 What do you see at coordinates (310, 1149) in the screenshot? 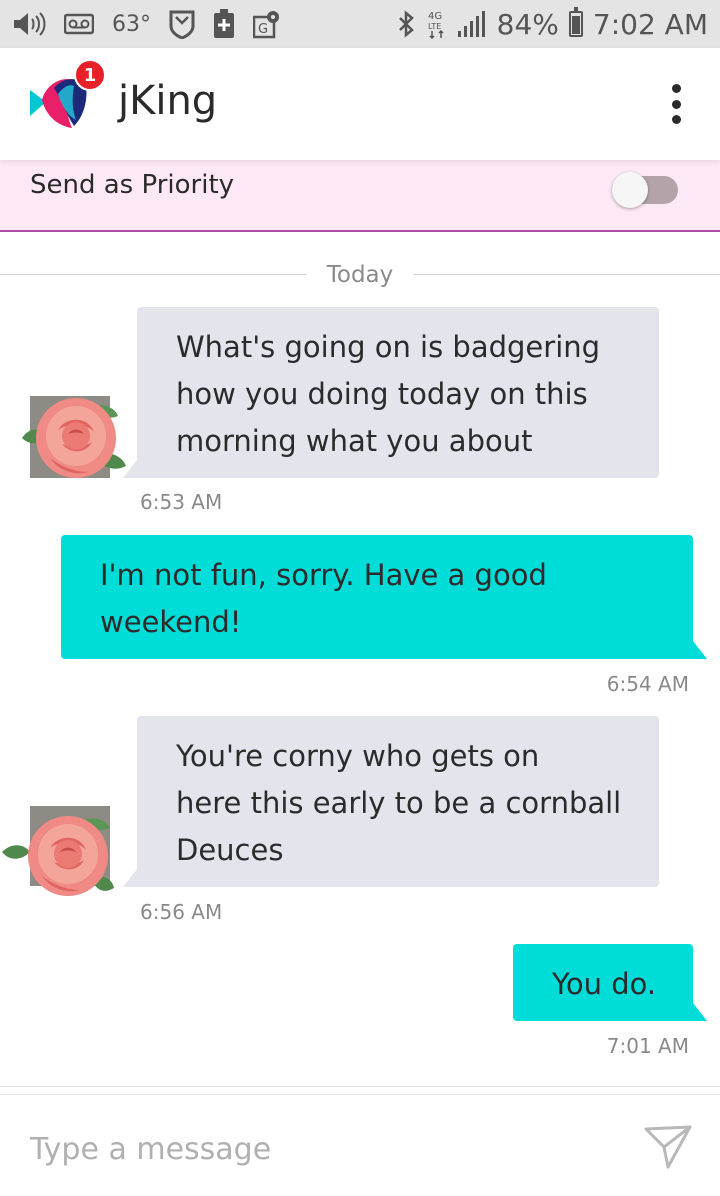
I see `message-input` at bounding box center [310, 1149].